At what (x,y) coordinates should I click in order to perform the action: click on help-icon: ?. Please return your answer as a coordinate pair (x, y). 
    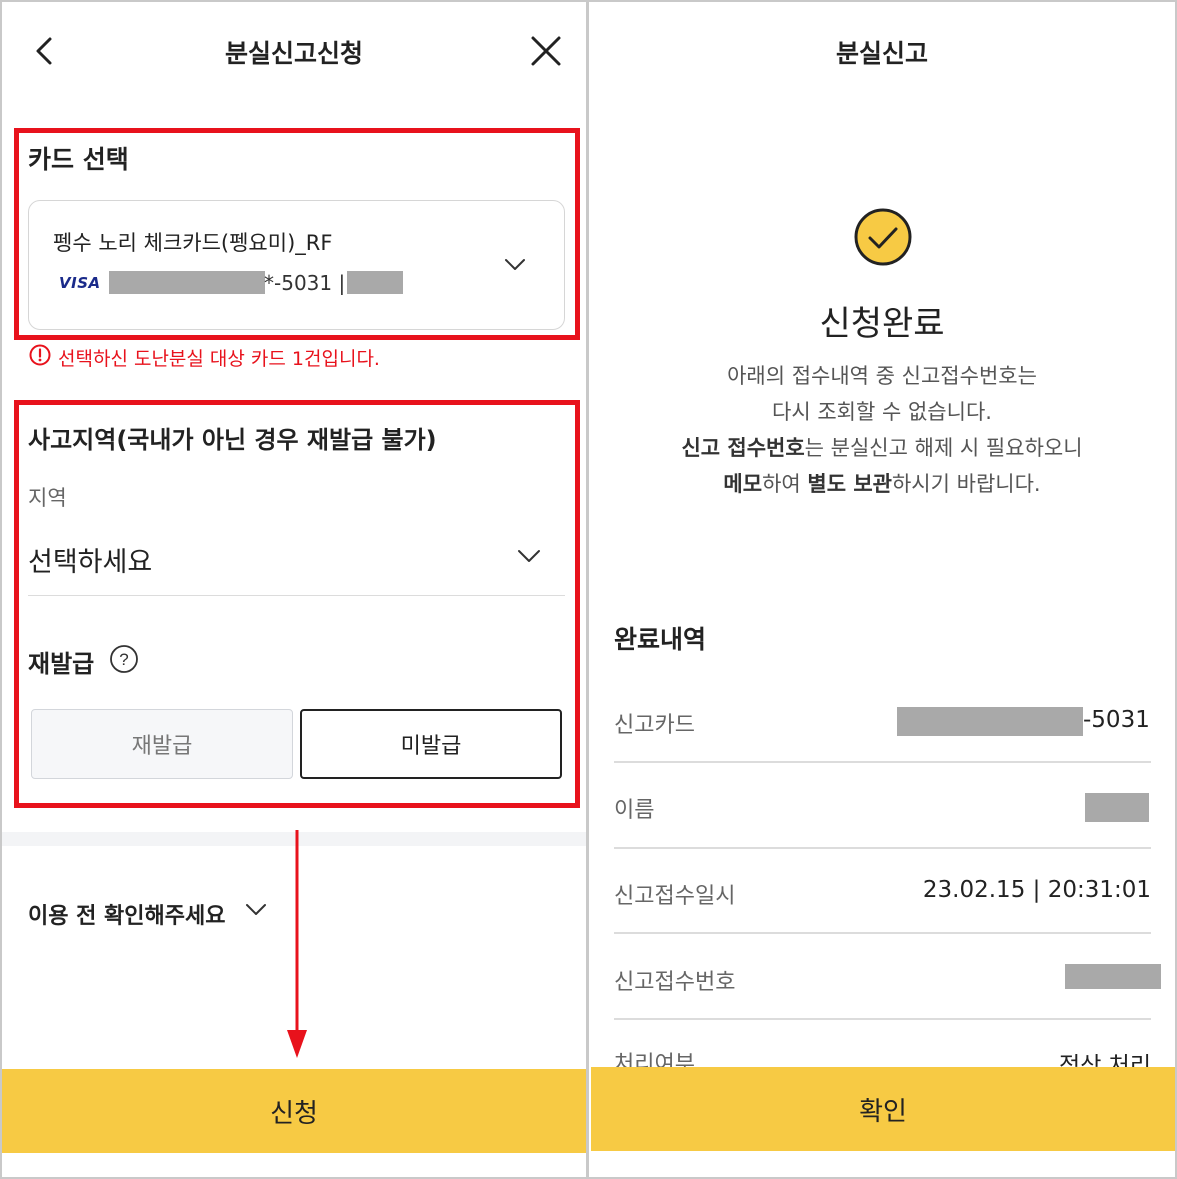
    Looking at the image, I should click on (124, 659).